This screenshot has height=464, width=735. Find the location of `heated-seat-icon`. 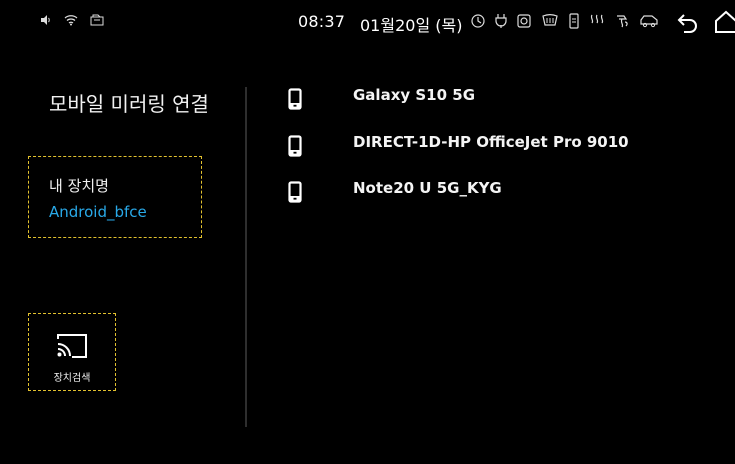

heated-seat-icon is located at coordinates (597, 23).